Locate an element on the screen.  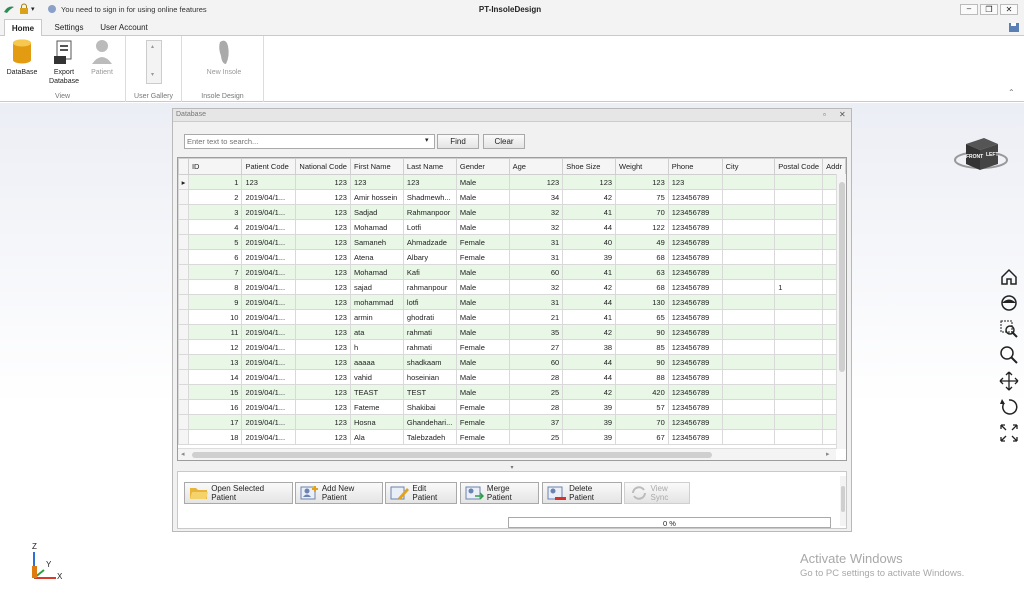
current-row-indicator-icon: ▸ is located at coordinates (183, 182).